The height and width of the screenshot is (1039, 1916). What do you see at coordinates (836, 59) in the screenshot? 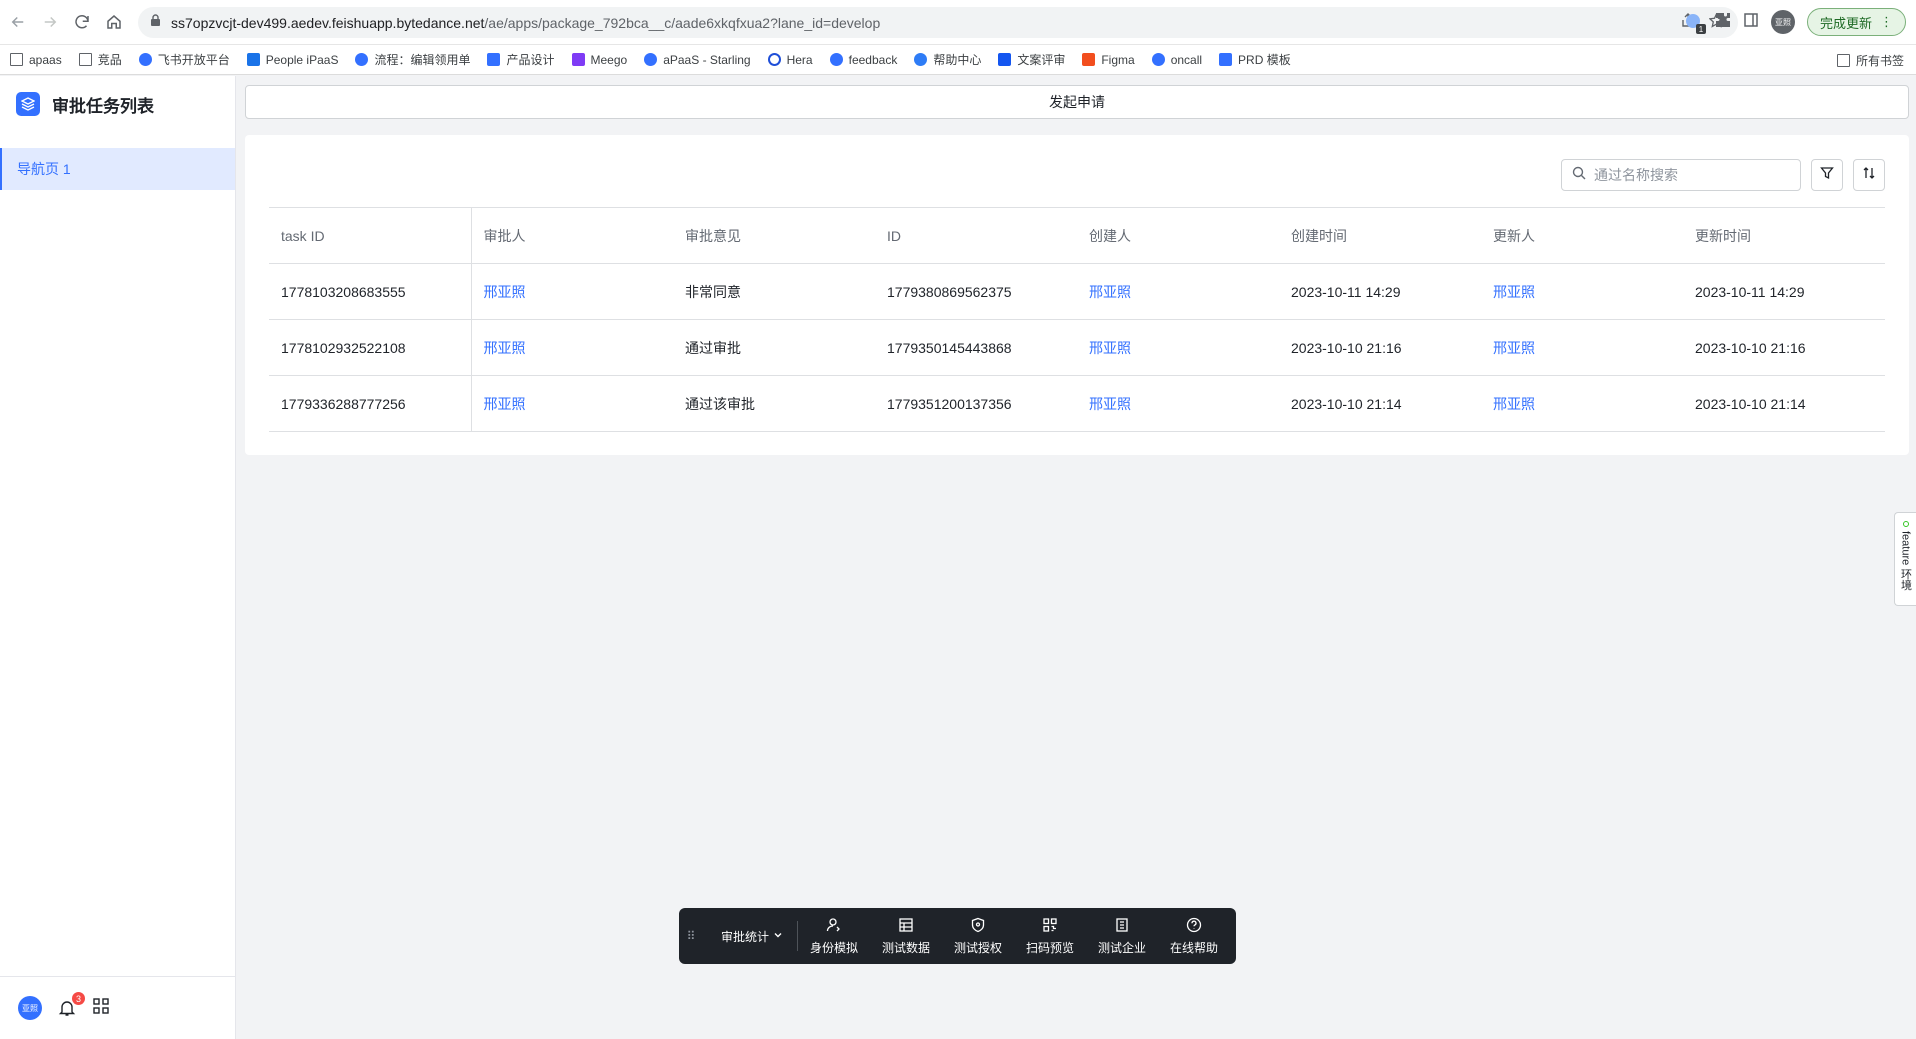
I see `feishu-icon` at bounding box center [836, 59].